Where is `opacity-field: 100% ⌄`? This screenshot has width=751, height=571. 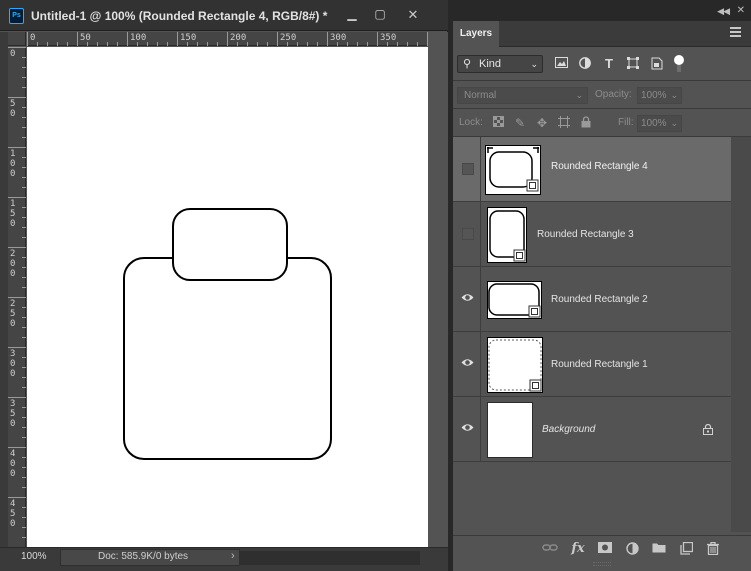
opacity-field: 100% ⌄ is located at coordinates (659, 95).